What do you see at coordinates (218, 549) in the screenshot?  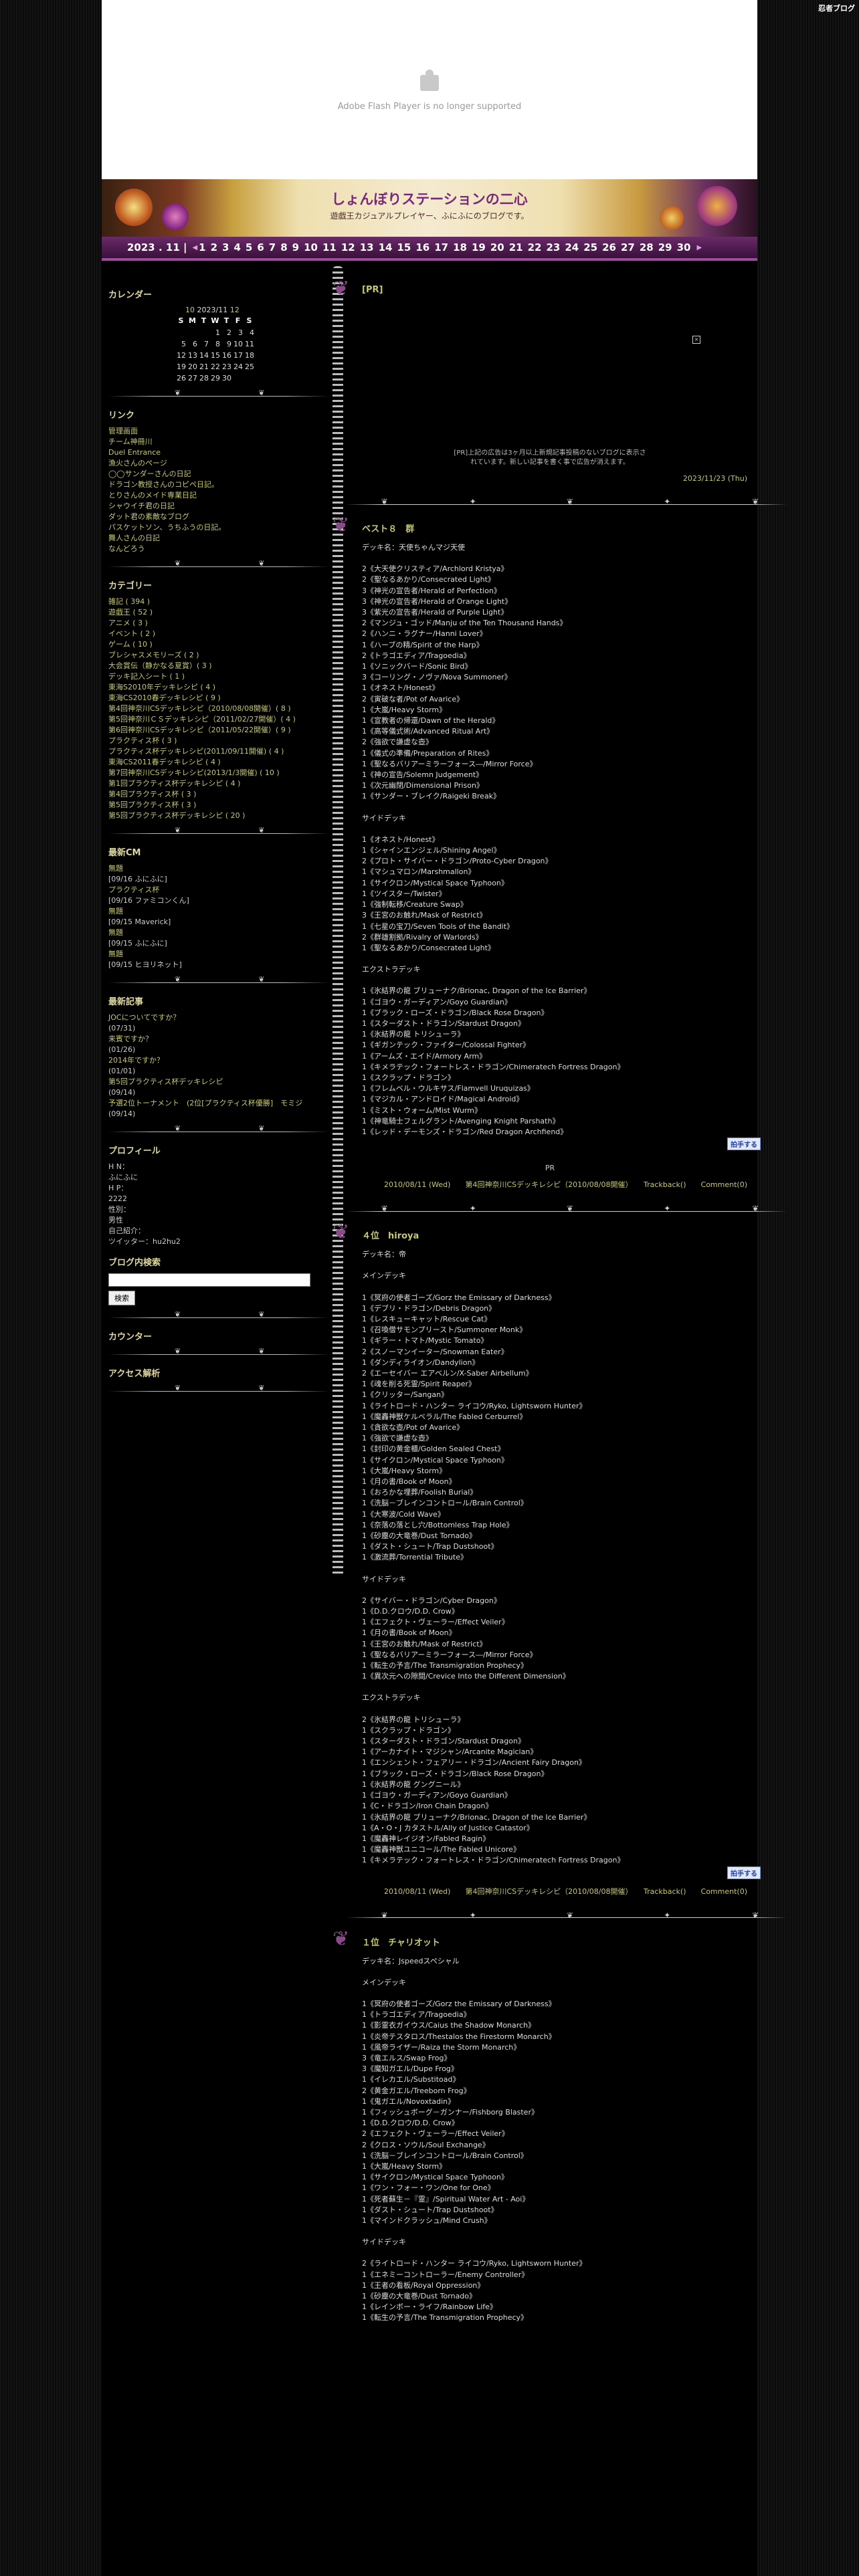 I see `link-item: なんどろう` at bounding box center [218, 549].